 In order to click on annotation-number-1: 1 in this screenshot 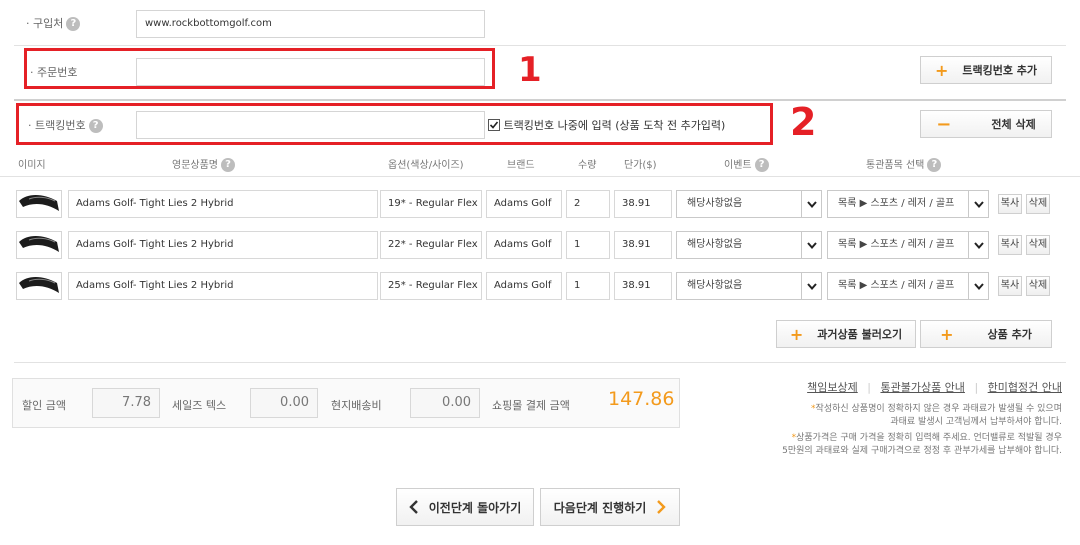, I will do `click(530, 70)`.